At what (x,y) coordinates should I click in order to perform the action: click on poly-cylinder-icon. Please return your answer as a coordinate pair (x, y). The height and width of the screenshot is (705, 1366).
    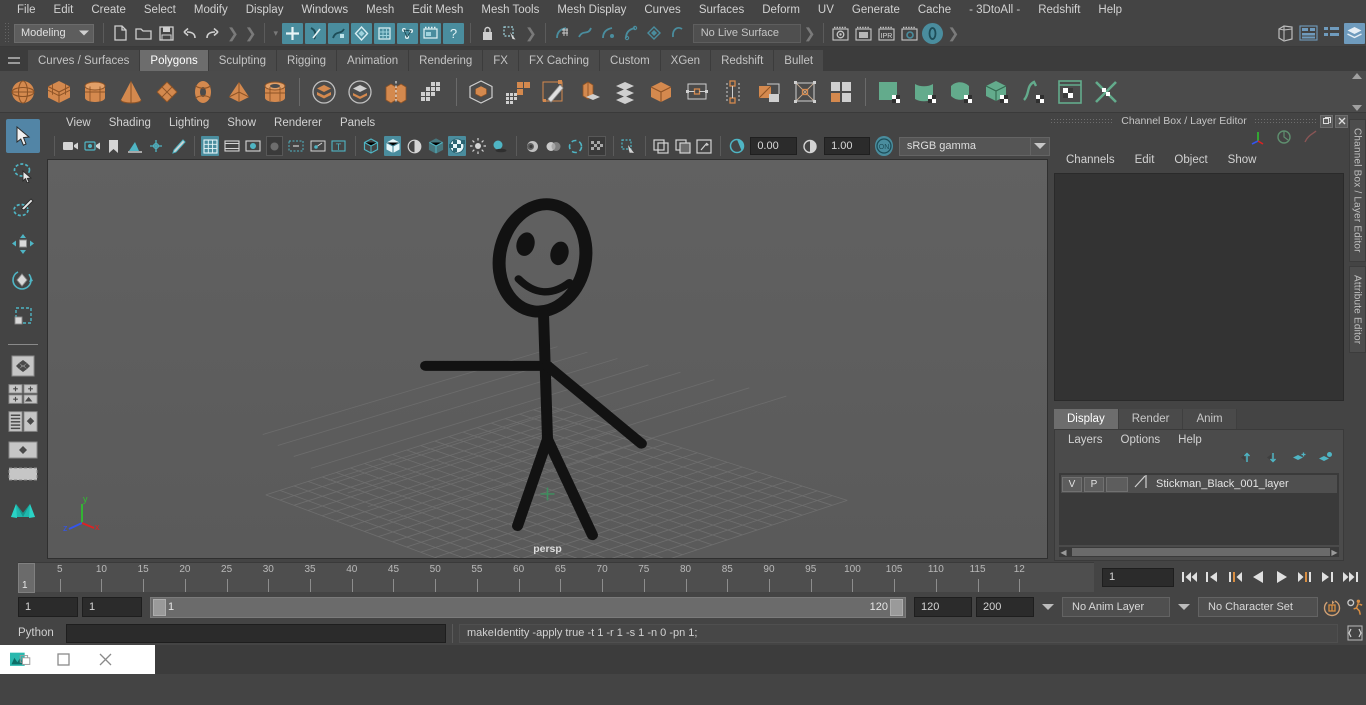
    Looking at the image, I should click on (95, 92).